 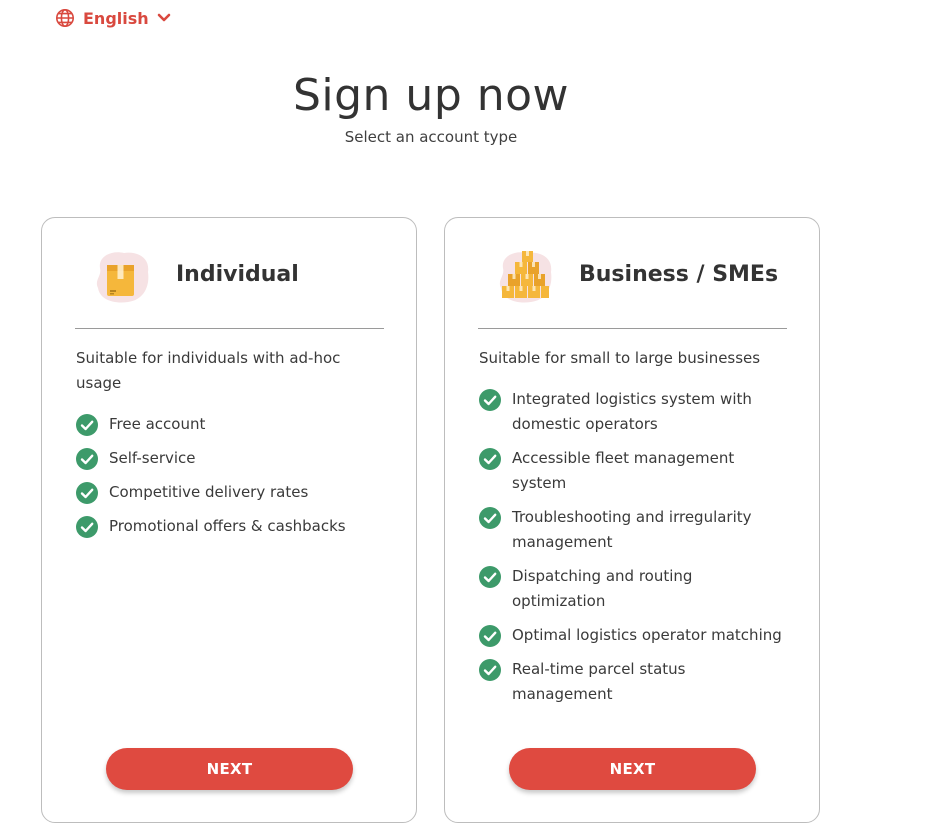 I want to click on language-selector: English, so click(x=113, y=18).